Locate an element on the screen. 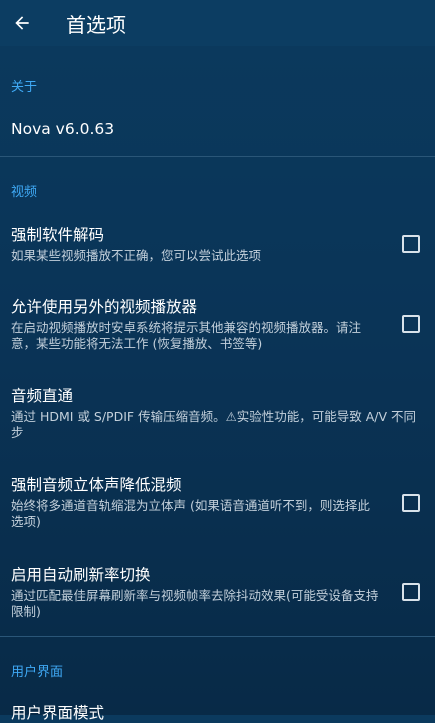  pref-title: 强制软件解码 is located at coordinates (58, 235).